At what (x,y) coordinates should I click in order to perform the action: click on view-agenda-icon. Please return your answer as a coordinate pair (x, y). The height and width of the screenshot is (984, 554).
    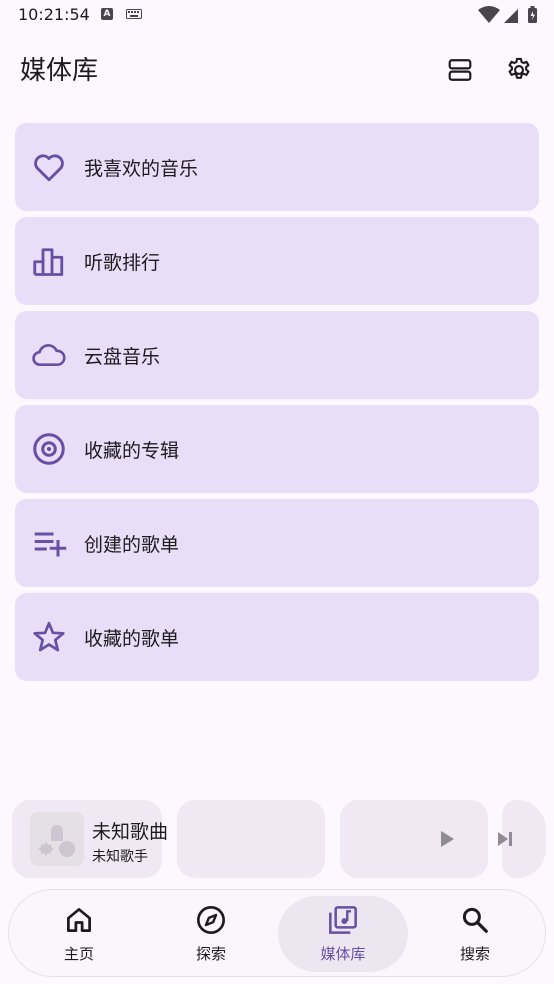
    Looking at the image, I should click on (460, 70).